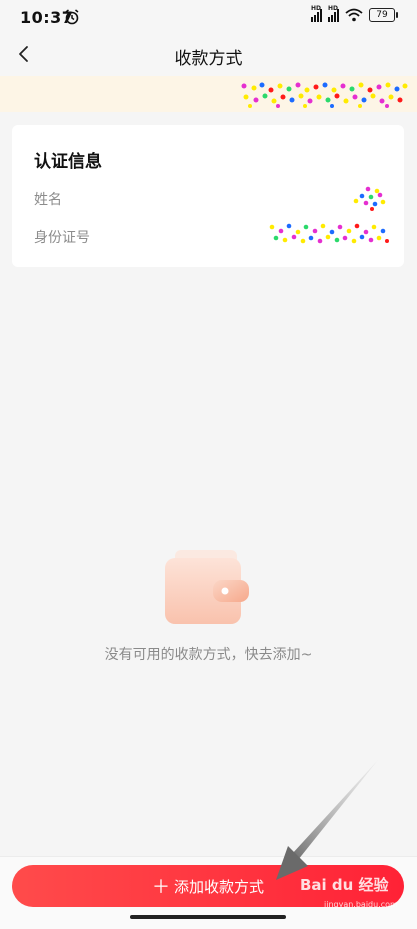  What do you see at coordinates (72, 17) in the screenshot?
I see `alarm-clock-icon` at bounding box center [72, 17].